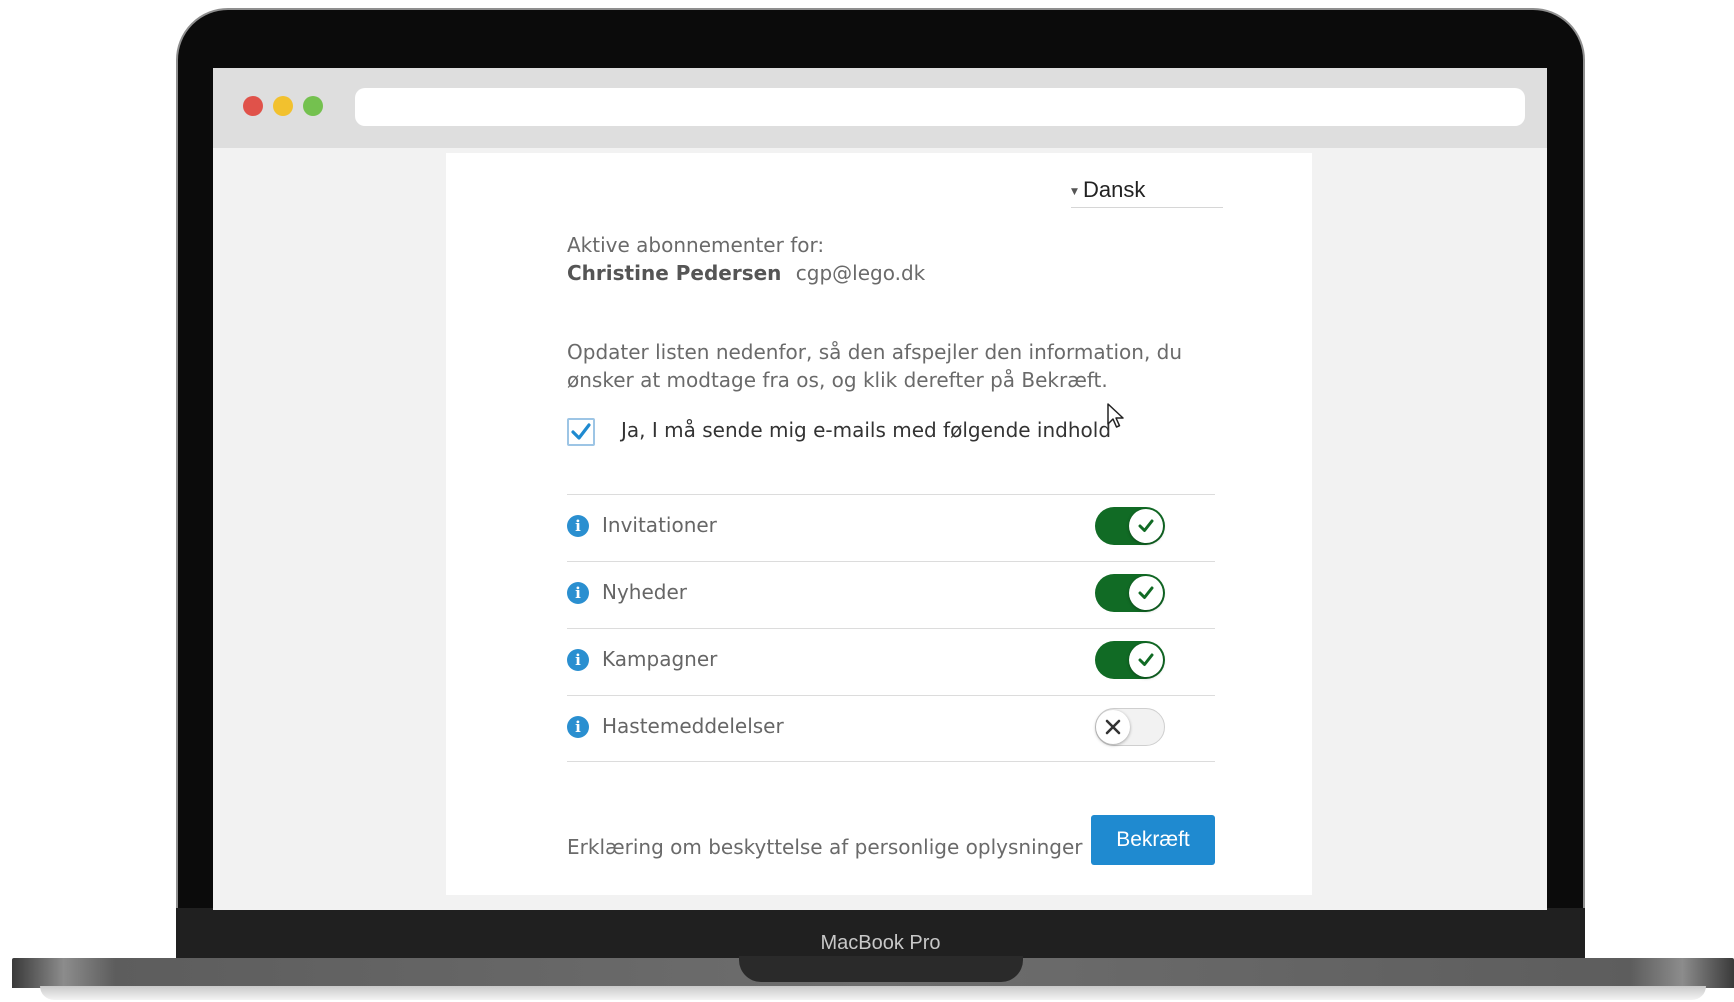 Image resolution: width=1734 pixels, height=1002 pixels. I want to click on laptop-base-edge, so click(873, 993).